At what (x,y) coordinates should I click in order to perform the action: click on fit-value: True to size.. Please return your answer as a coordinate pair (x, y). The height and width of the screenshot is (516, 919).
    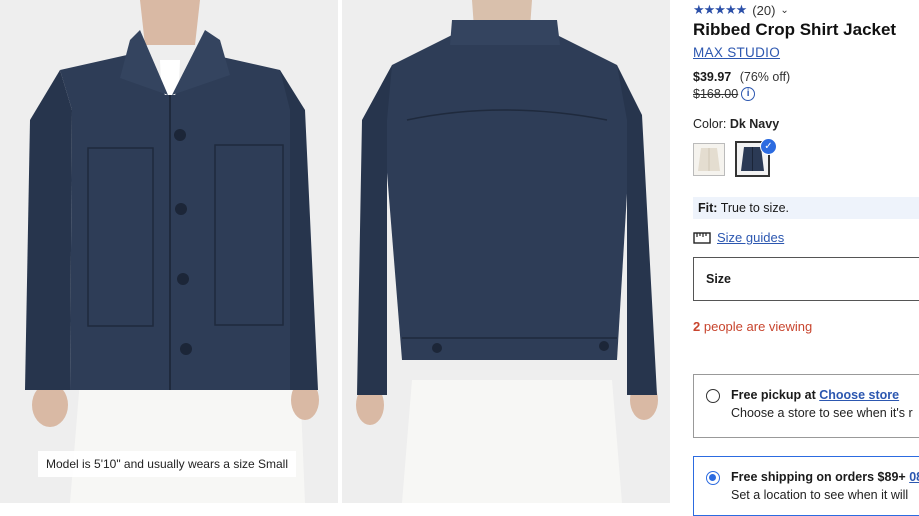
    Looking at the image, I should click on (754, 208).